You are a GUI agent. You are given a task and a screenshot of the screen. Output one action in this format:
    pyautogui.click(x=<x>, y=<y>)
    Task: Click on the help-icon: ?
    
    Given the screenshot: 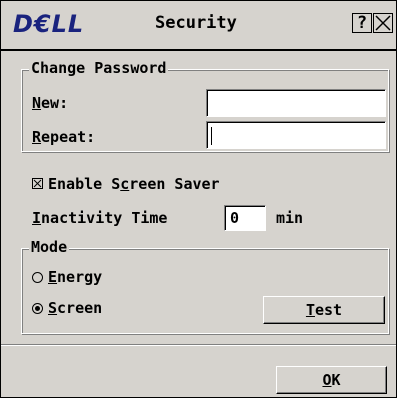 What is the action you would take?
    pyautogui.click(x=362, y=23)
    